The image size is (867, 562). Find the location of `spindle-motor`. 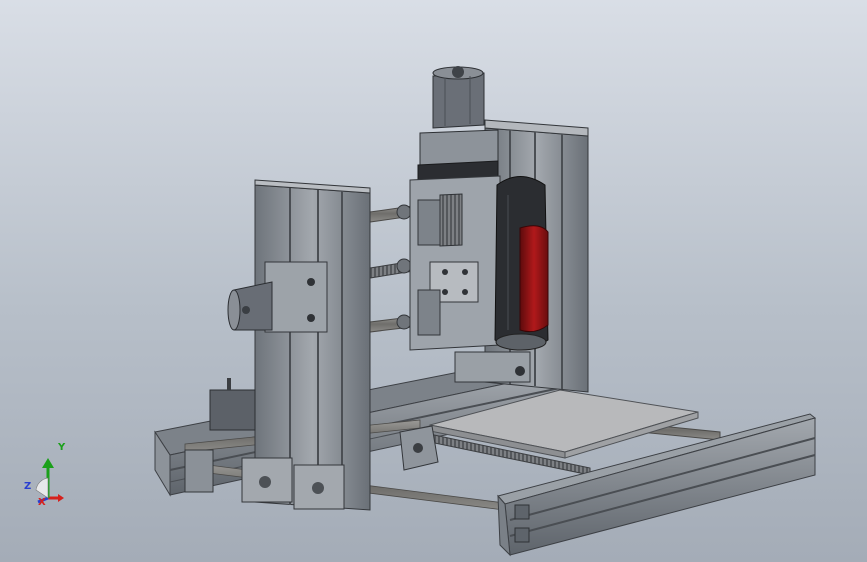

spindle-motor is located at coordinates (521, 263).